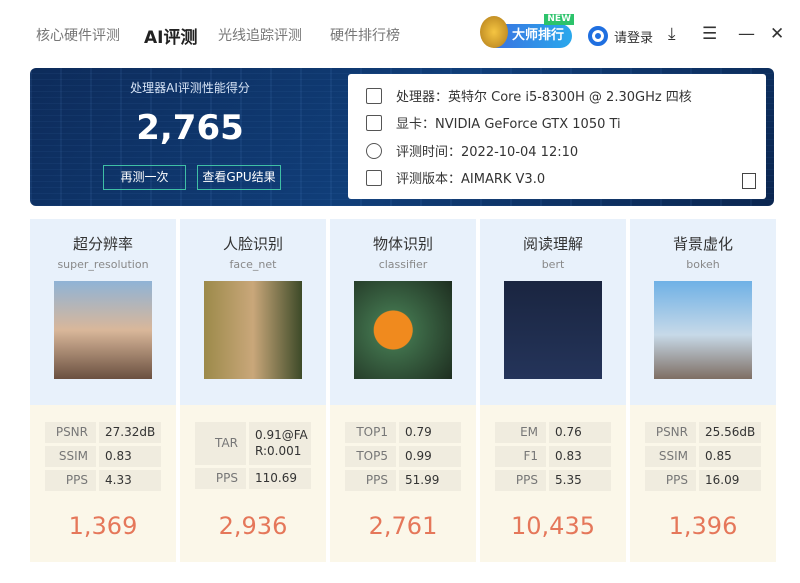  Describe the element at coordinates (403, 264) in the screenshot. I see `card-subtitle: classifier` at that location.